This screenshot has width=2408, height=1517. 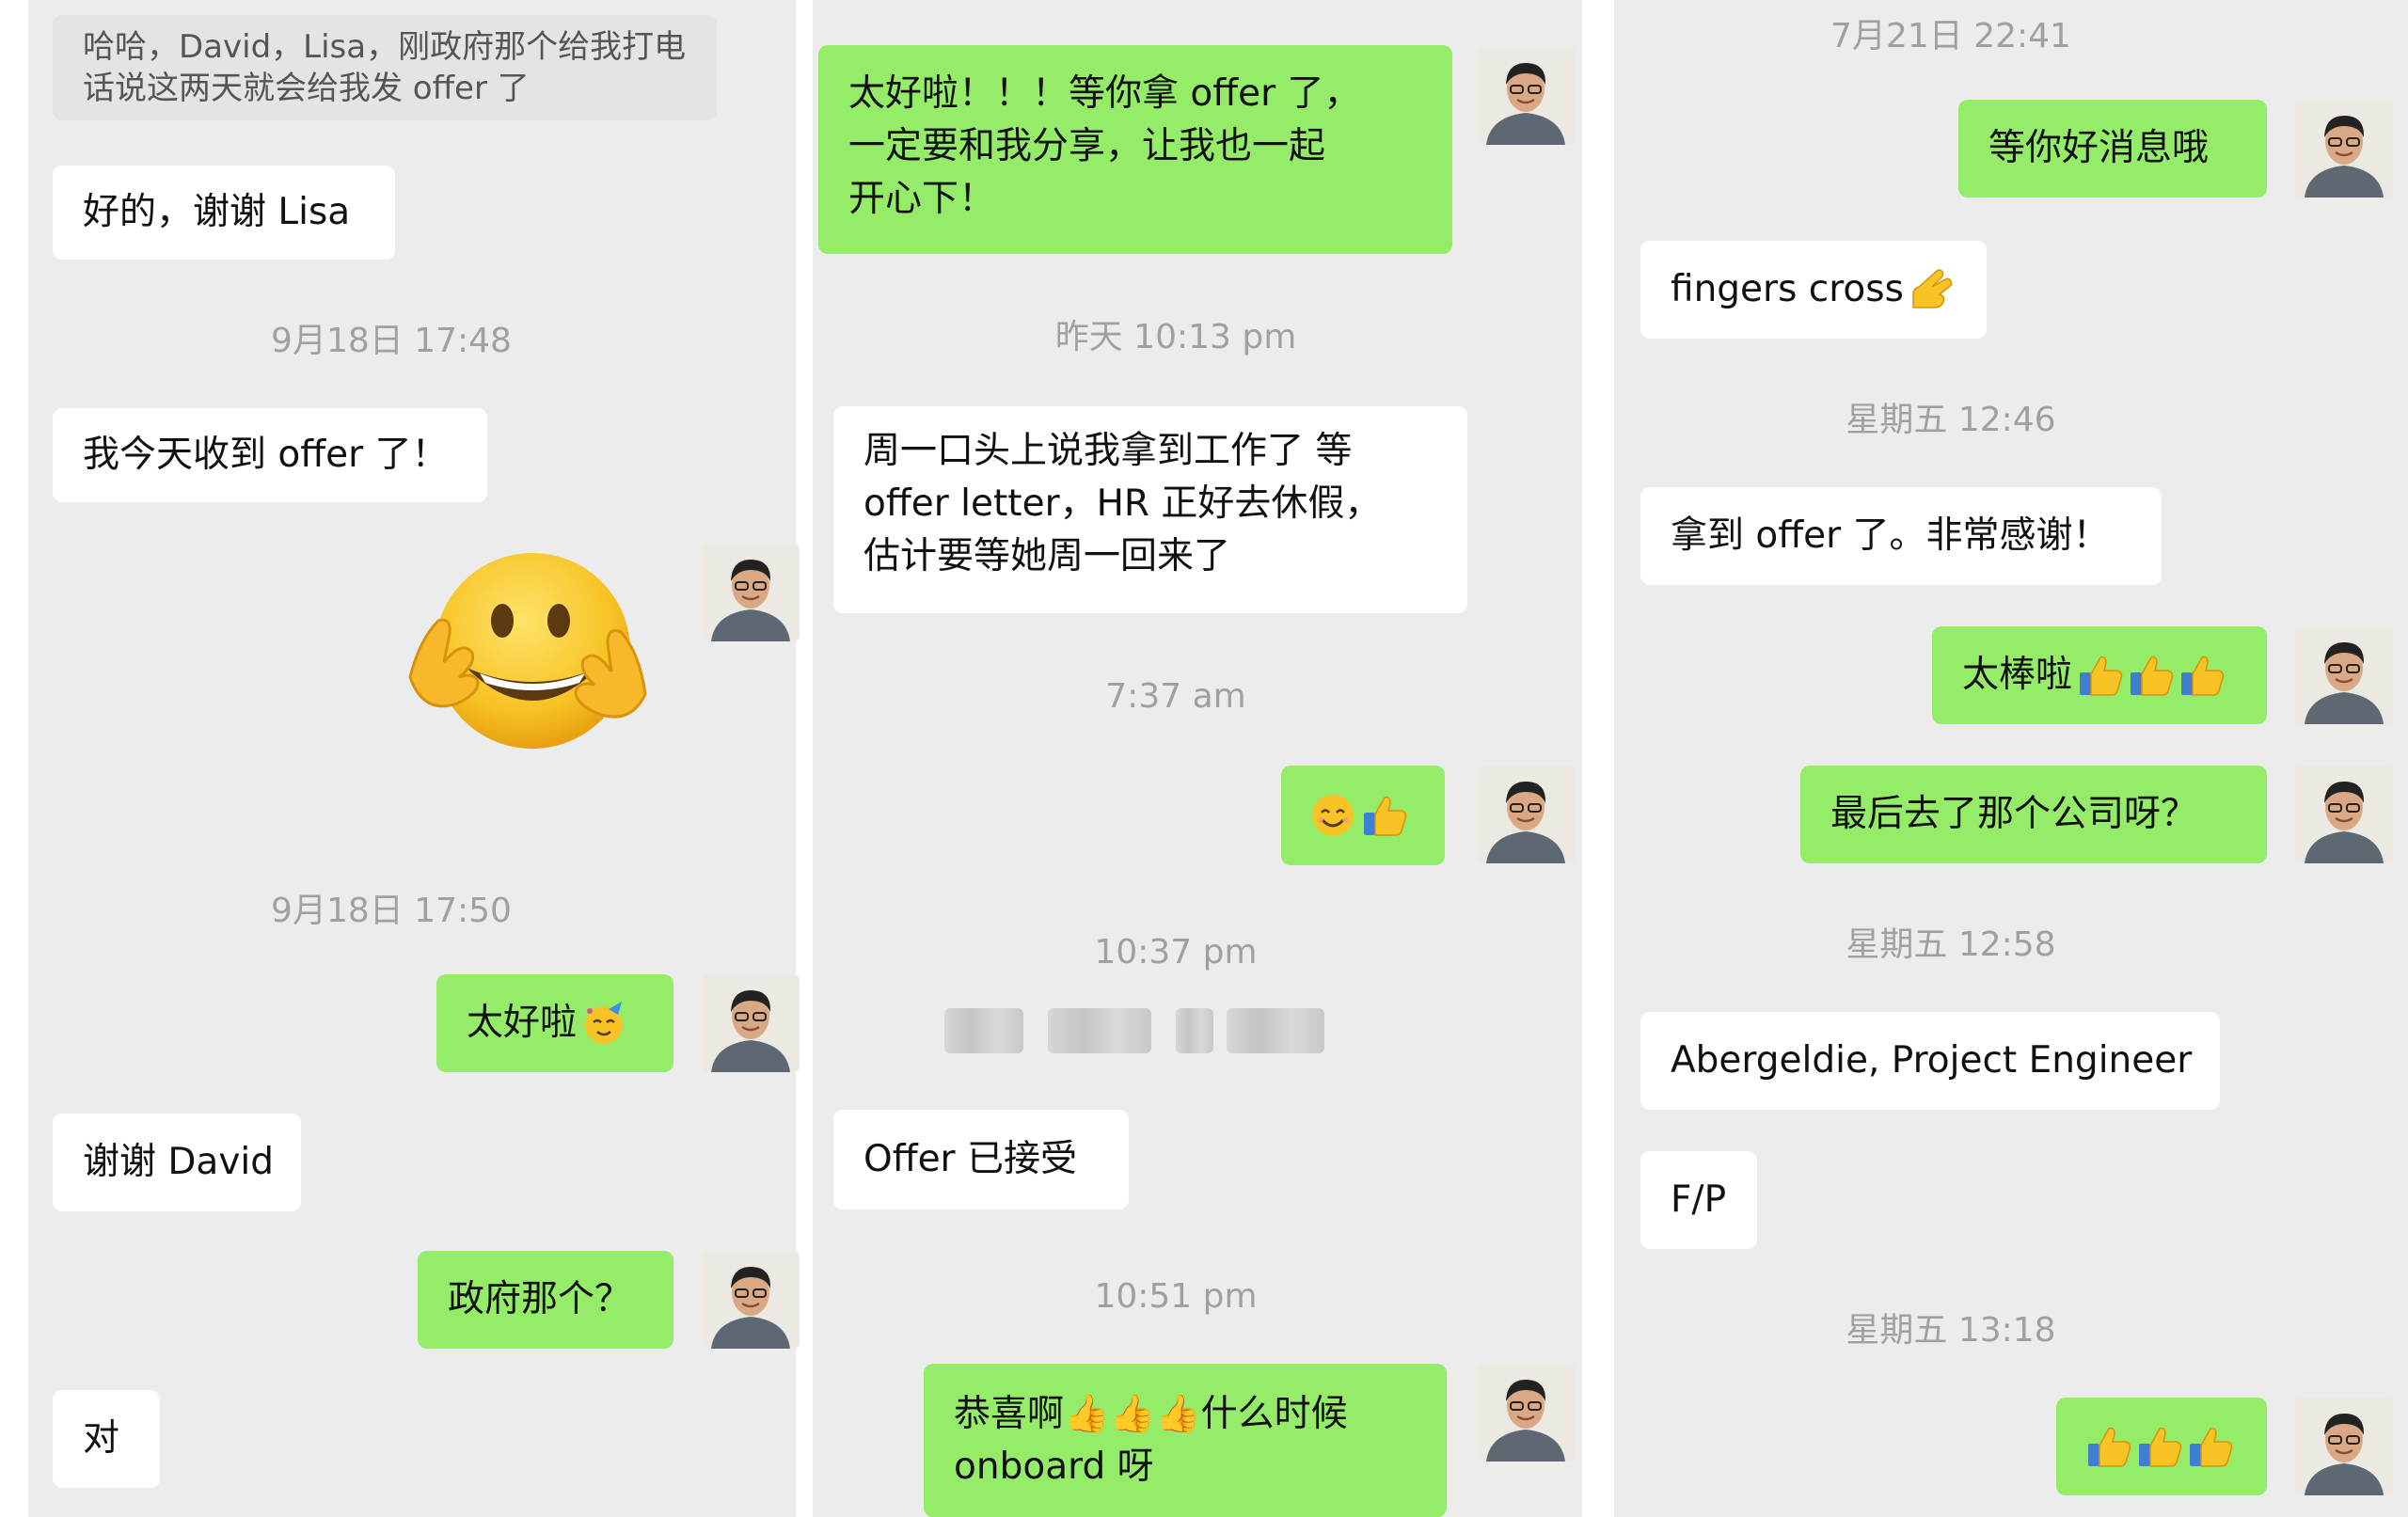 I want to click on message-text: 太好啦！！！等你拿 offer 了， 一定要和我分享，让我也一起 开心下！, so click(x=1105, y=146).